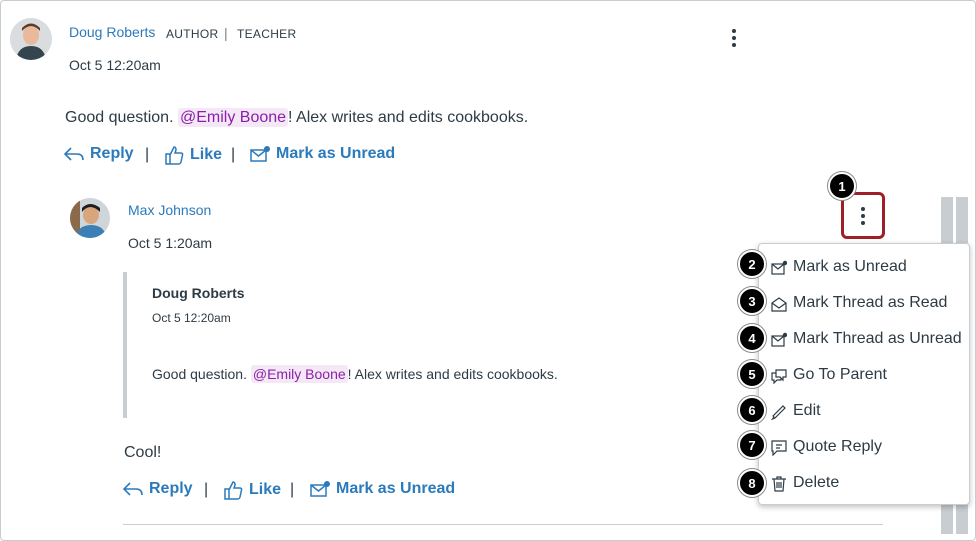  What do you see at coordinates (779, 448) in the screenshot?
I see `quote-icon` at bounding box center [779, 448].